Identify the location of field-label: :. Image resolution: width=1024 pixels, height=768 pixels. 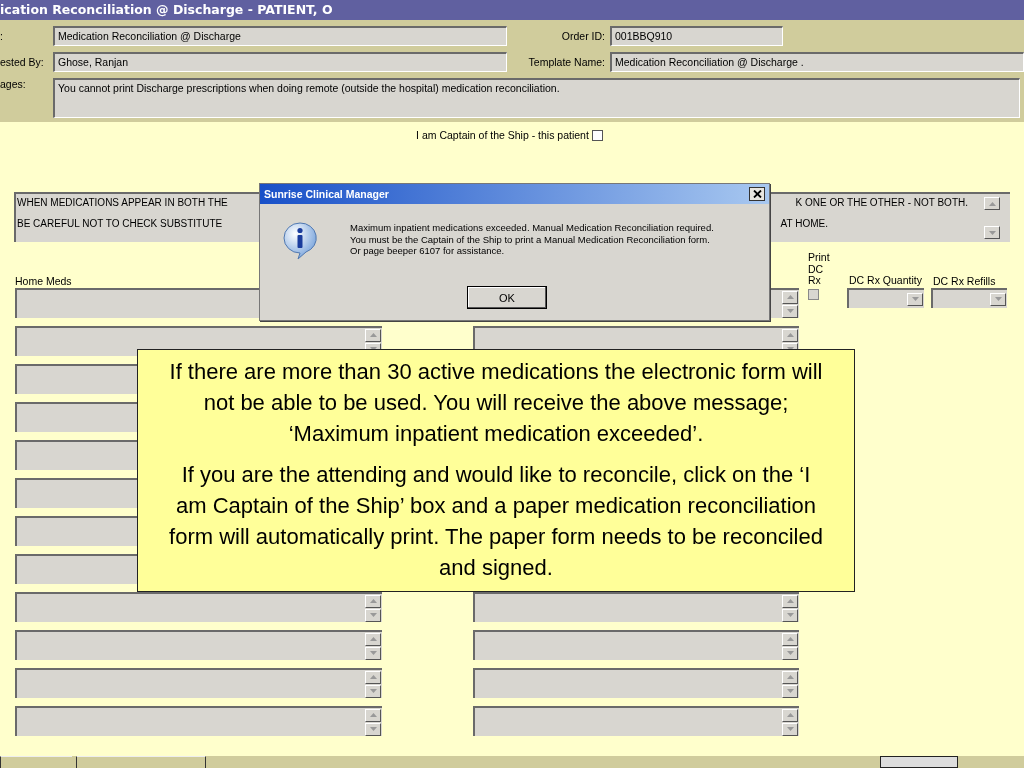
(2, 36).